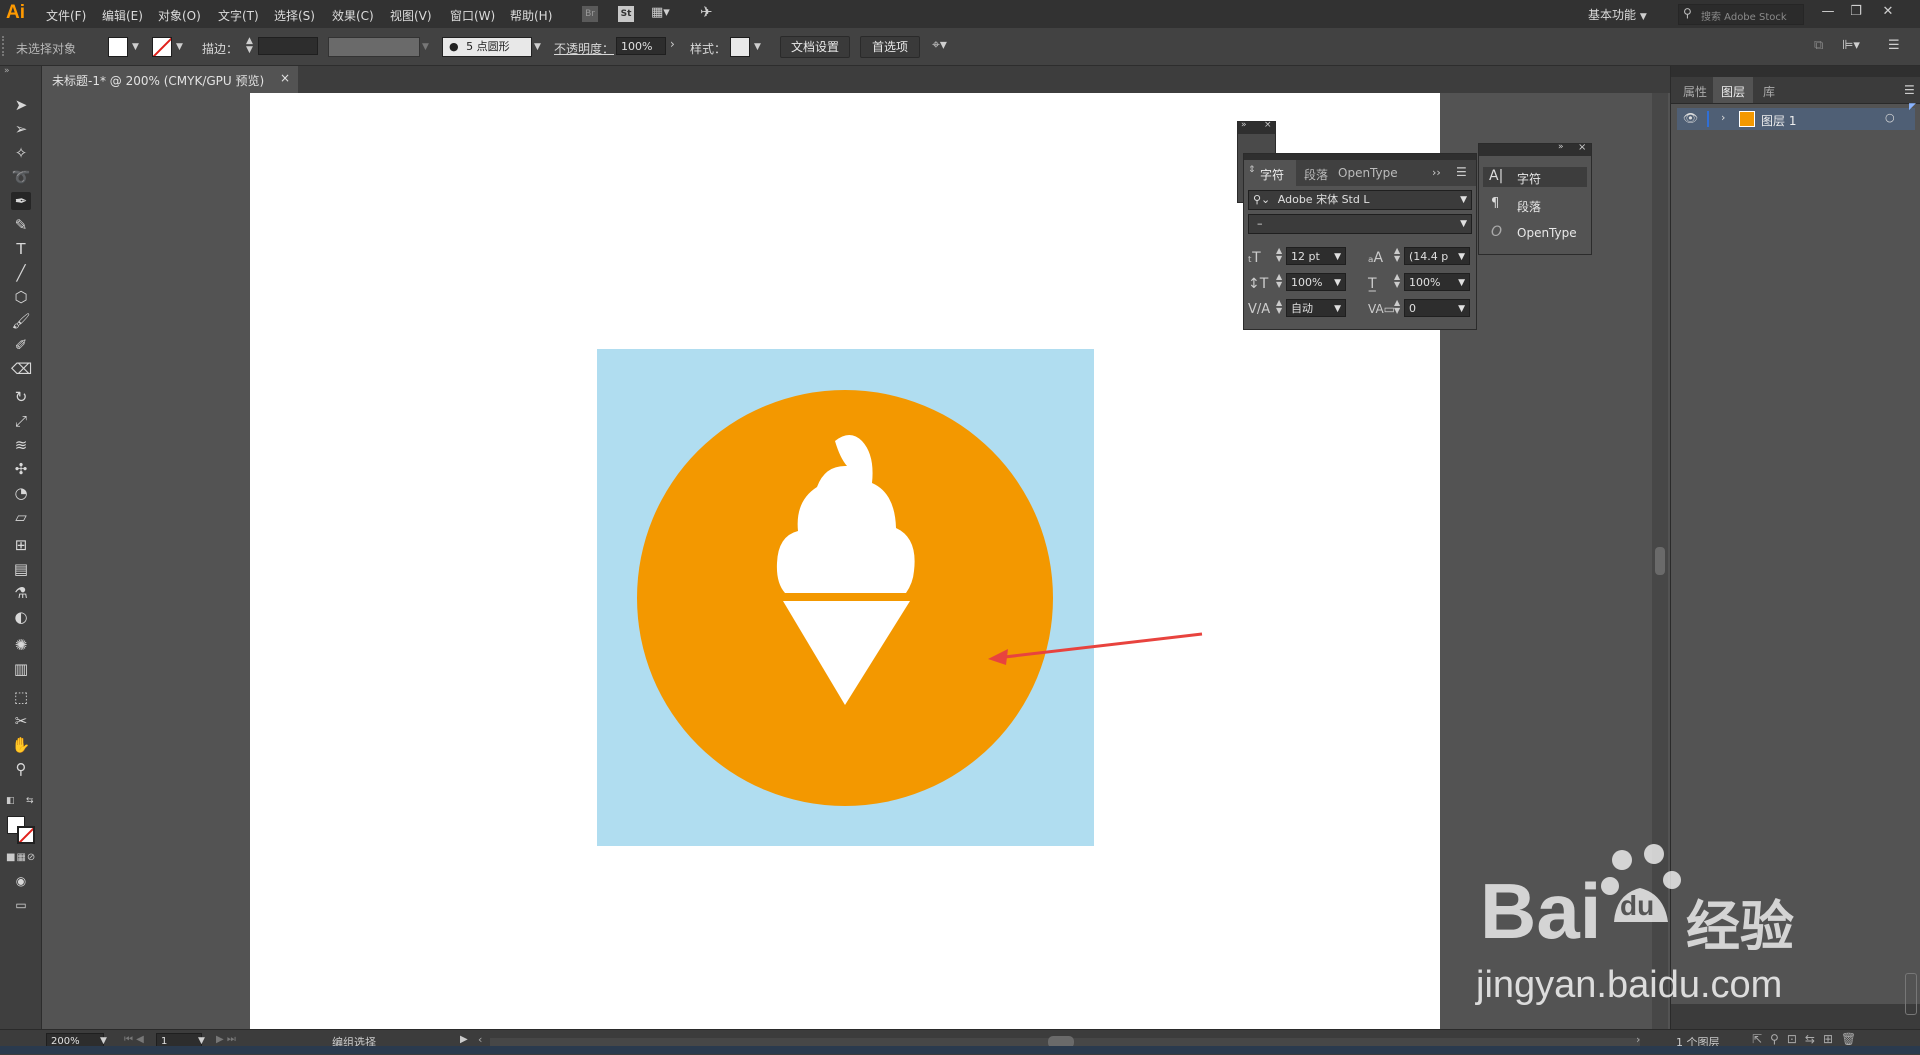 This screenshot has height=1055, width=1920. What do you see at coordinates (1535, 205) in the screenshot?
I see `flyout-item-paragraph: ¶ 段落` at bounding box center [1535, 205].